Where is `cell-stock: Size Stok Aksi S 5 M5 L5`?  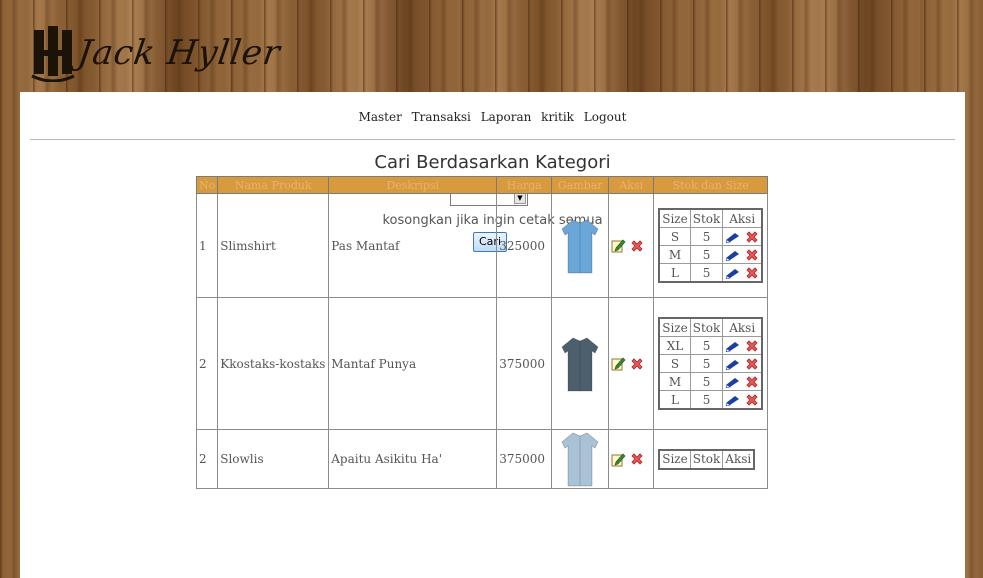
cell-stock: Size Stok Aksi S 5 M5 L5 is located at coordinates (711, 245).